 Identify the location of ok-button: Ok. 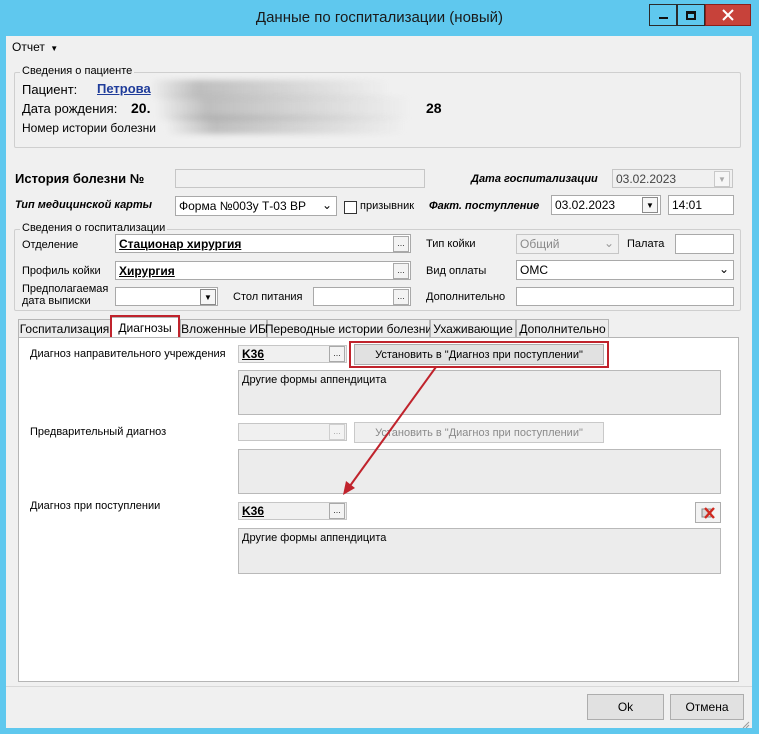
(625, 707).